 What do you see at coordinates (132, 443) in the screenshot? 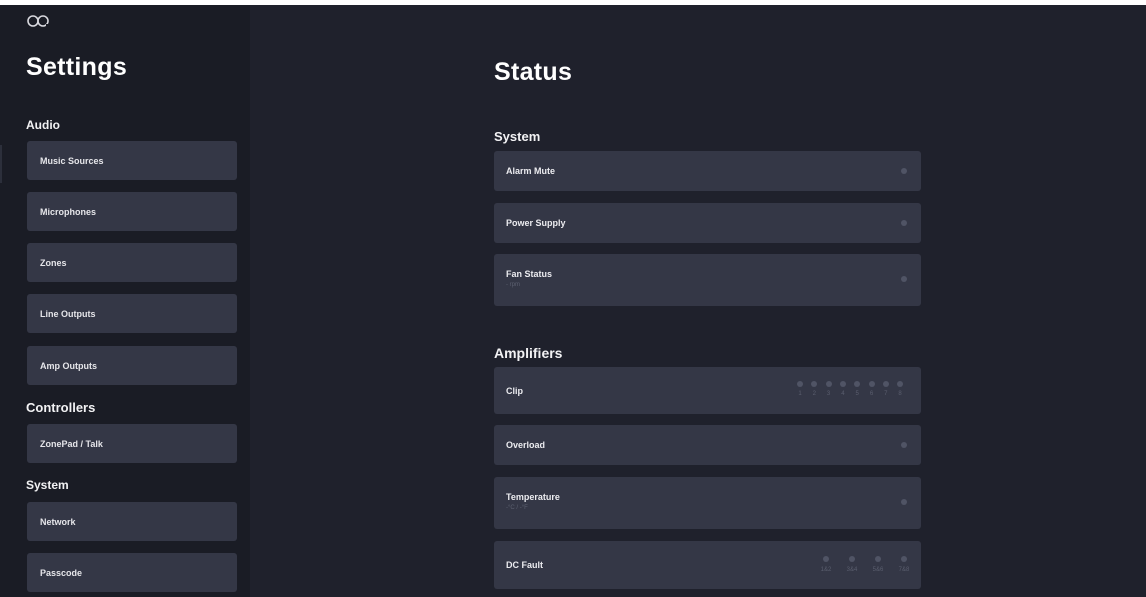
I see `nav-zonepad-talk: ZonePad / Talk` at bounding box center [132, 443].